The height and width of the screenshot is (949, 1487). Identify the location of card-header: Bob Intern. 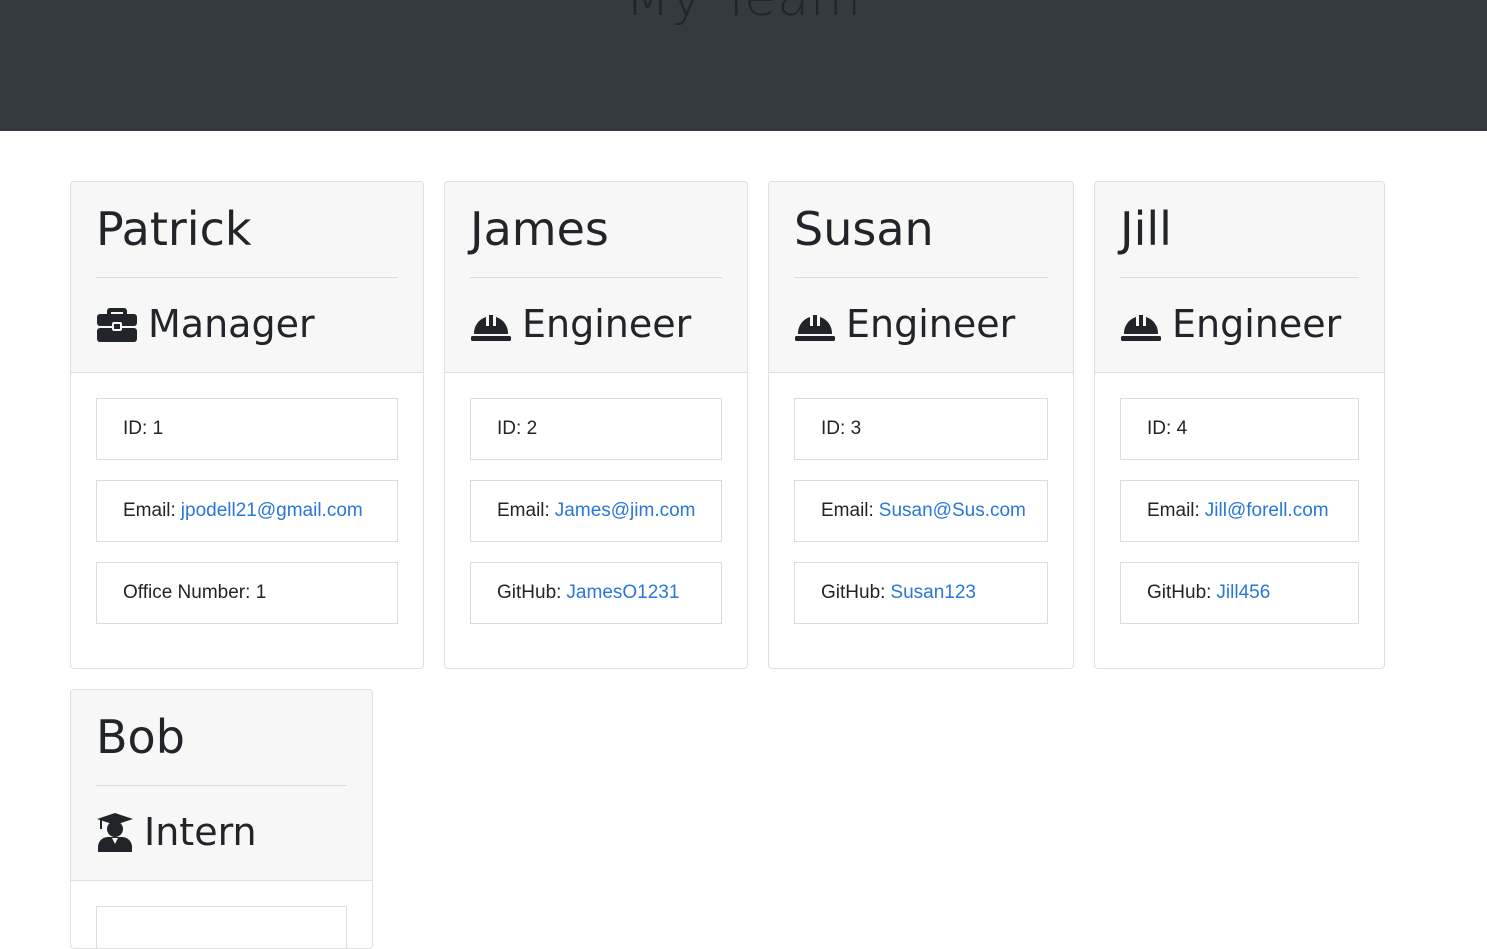
(221, 785).